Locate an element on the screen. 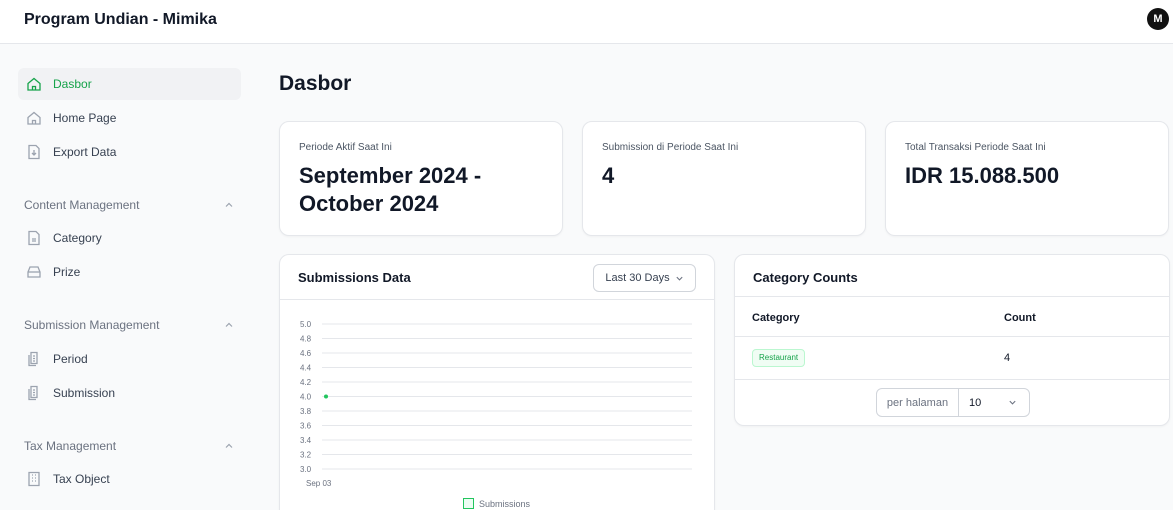 This screenshot has width=1173, height=510. y-tick-label: 4.0 is located at coordinates (306, 397).